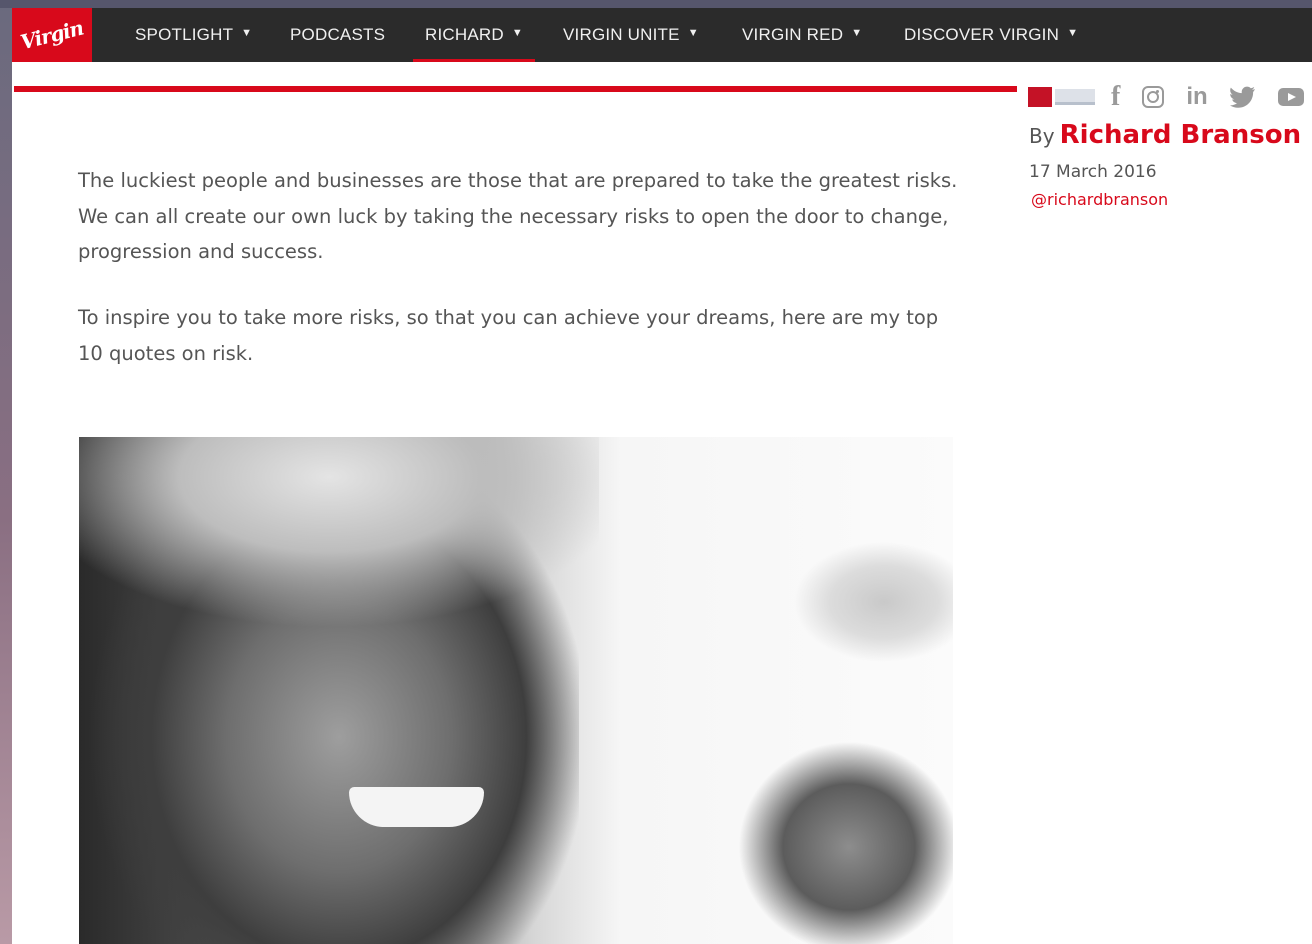 The width and height of the screenshot is (1312, 944). Describe the element at coordinates (982, 34) in the screenshot. I see `nav-item-label: DISCOVER VIRGIN` at that location.